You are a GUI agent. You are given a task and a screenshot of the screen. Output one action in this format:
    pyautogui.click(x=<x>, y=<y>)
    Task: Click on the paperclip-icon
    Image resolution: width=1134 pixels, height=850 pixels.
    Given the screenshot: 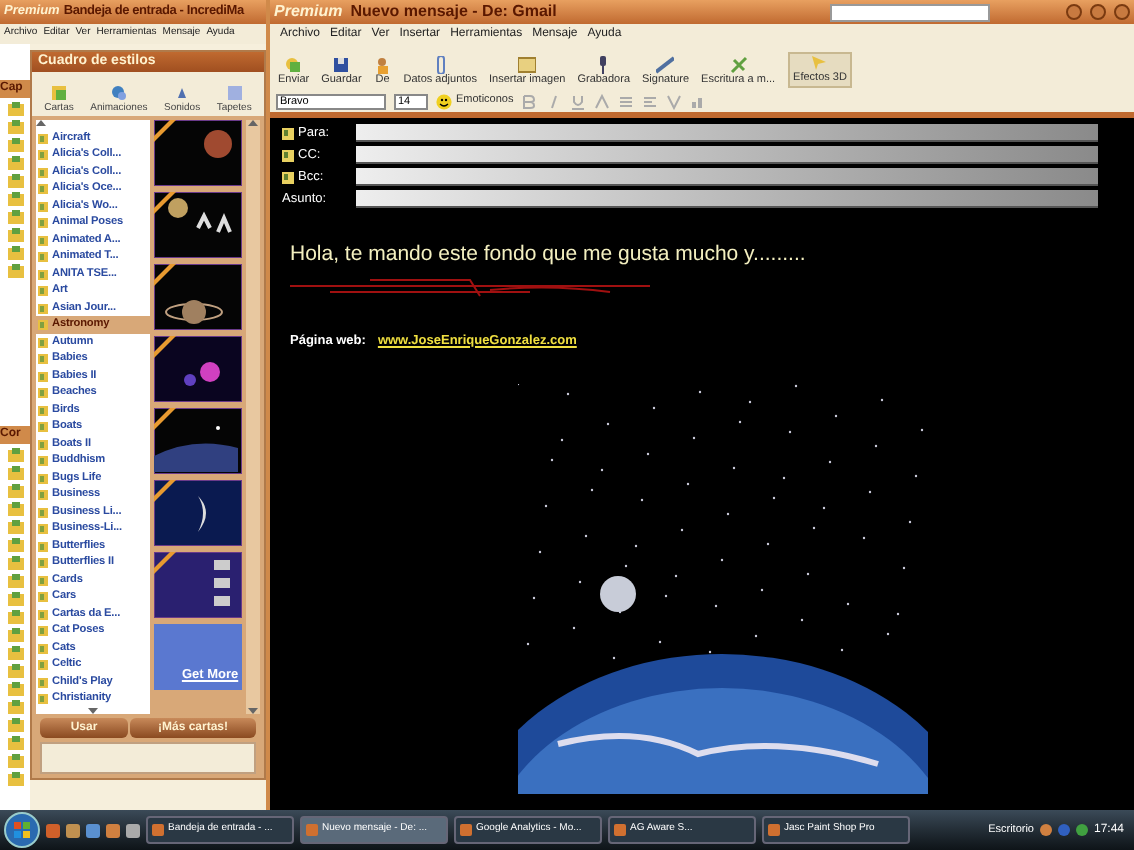 What is the action you would take?
    pyautogui.click(x=440, y=65)
    